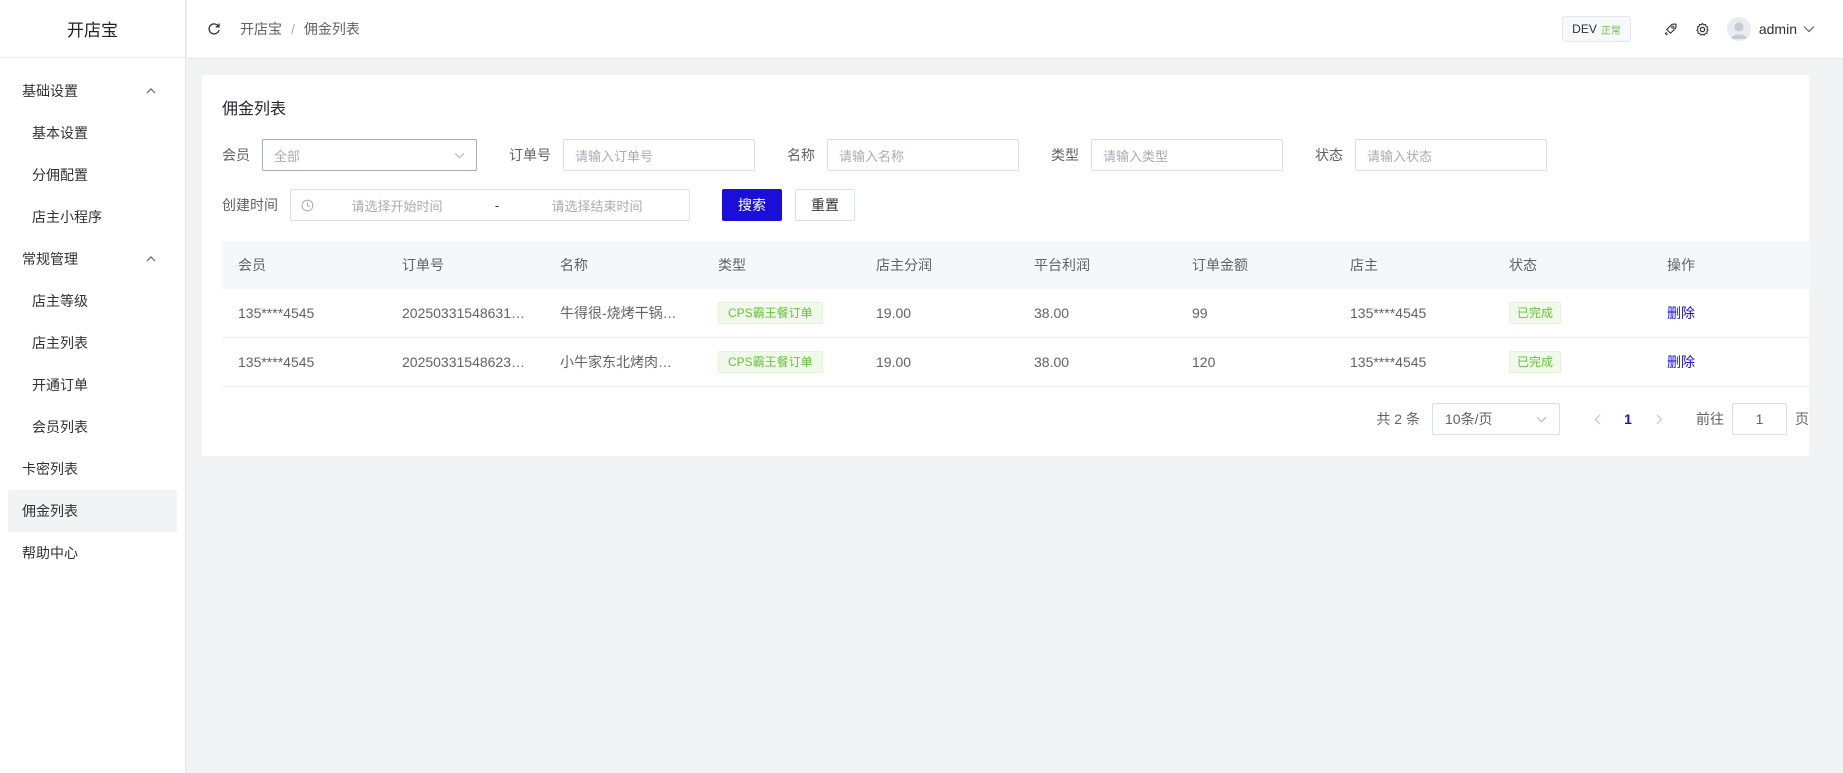  Describe the element at coordinates (923, 155) in the screenshot. I see `name-input: 请输入名称` at that location.